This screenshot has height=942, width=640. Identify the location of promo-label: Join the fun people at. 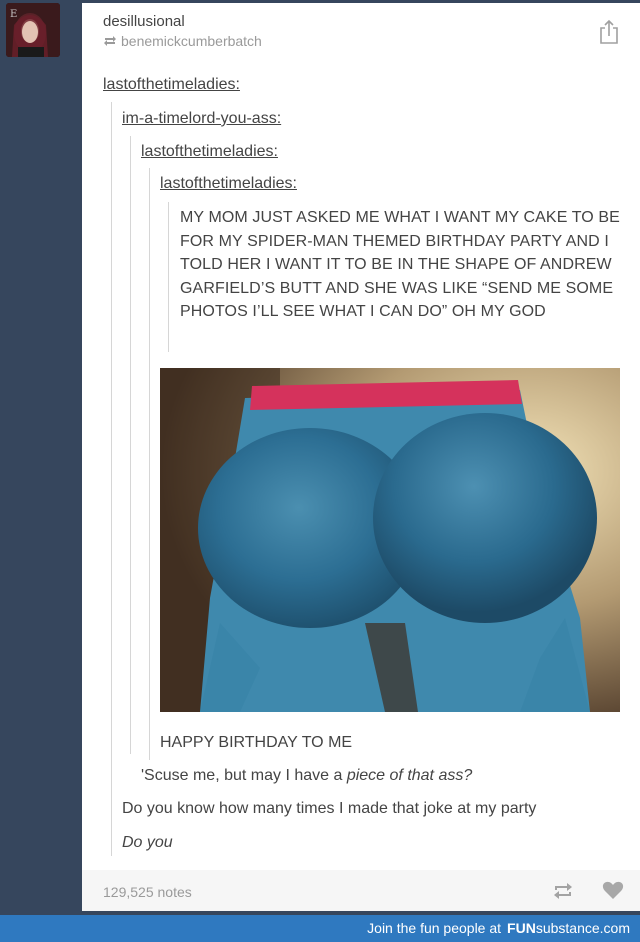
(434, 928).